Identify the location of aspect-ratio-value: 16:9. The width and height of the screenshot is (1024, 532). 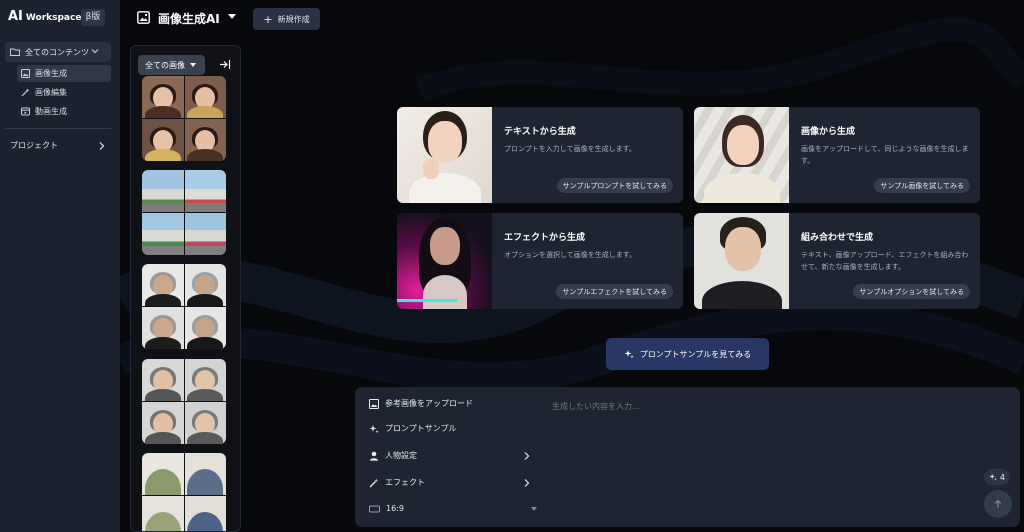
(395, 508).